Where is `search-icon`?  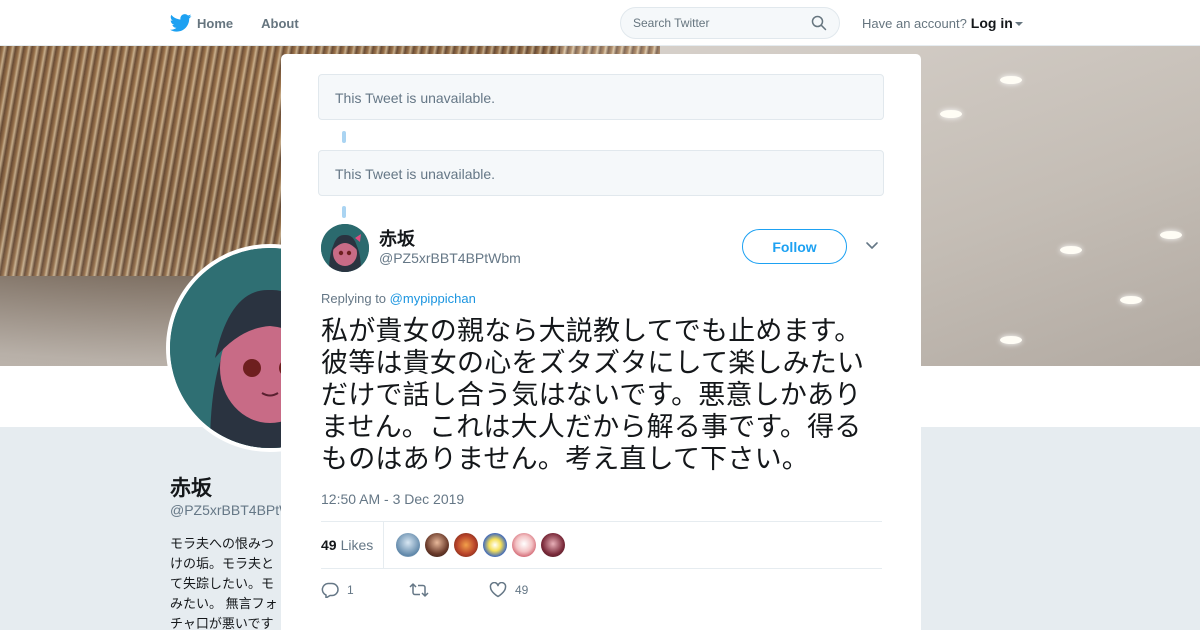 search-icon is located at coordinates (819, 23).